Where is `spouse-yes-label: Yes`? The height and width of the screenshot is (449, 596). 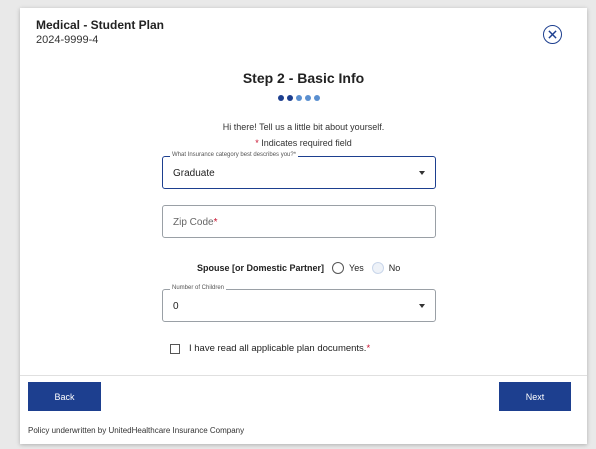
spouse-yes-label: Yes is located at coordinates (356, 268).